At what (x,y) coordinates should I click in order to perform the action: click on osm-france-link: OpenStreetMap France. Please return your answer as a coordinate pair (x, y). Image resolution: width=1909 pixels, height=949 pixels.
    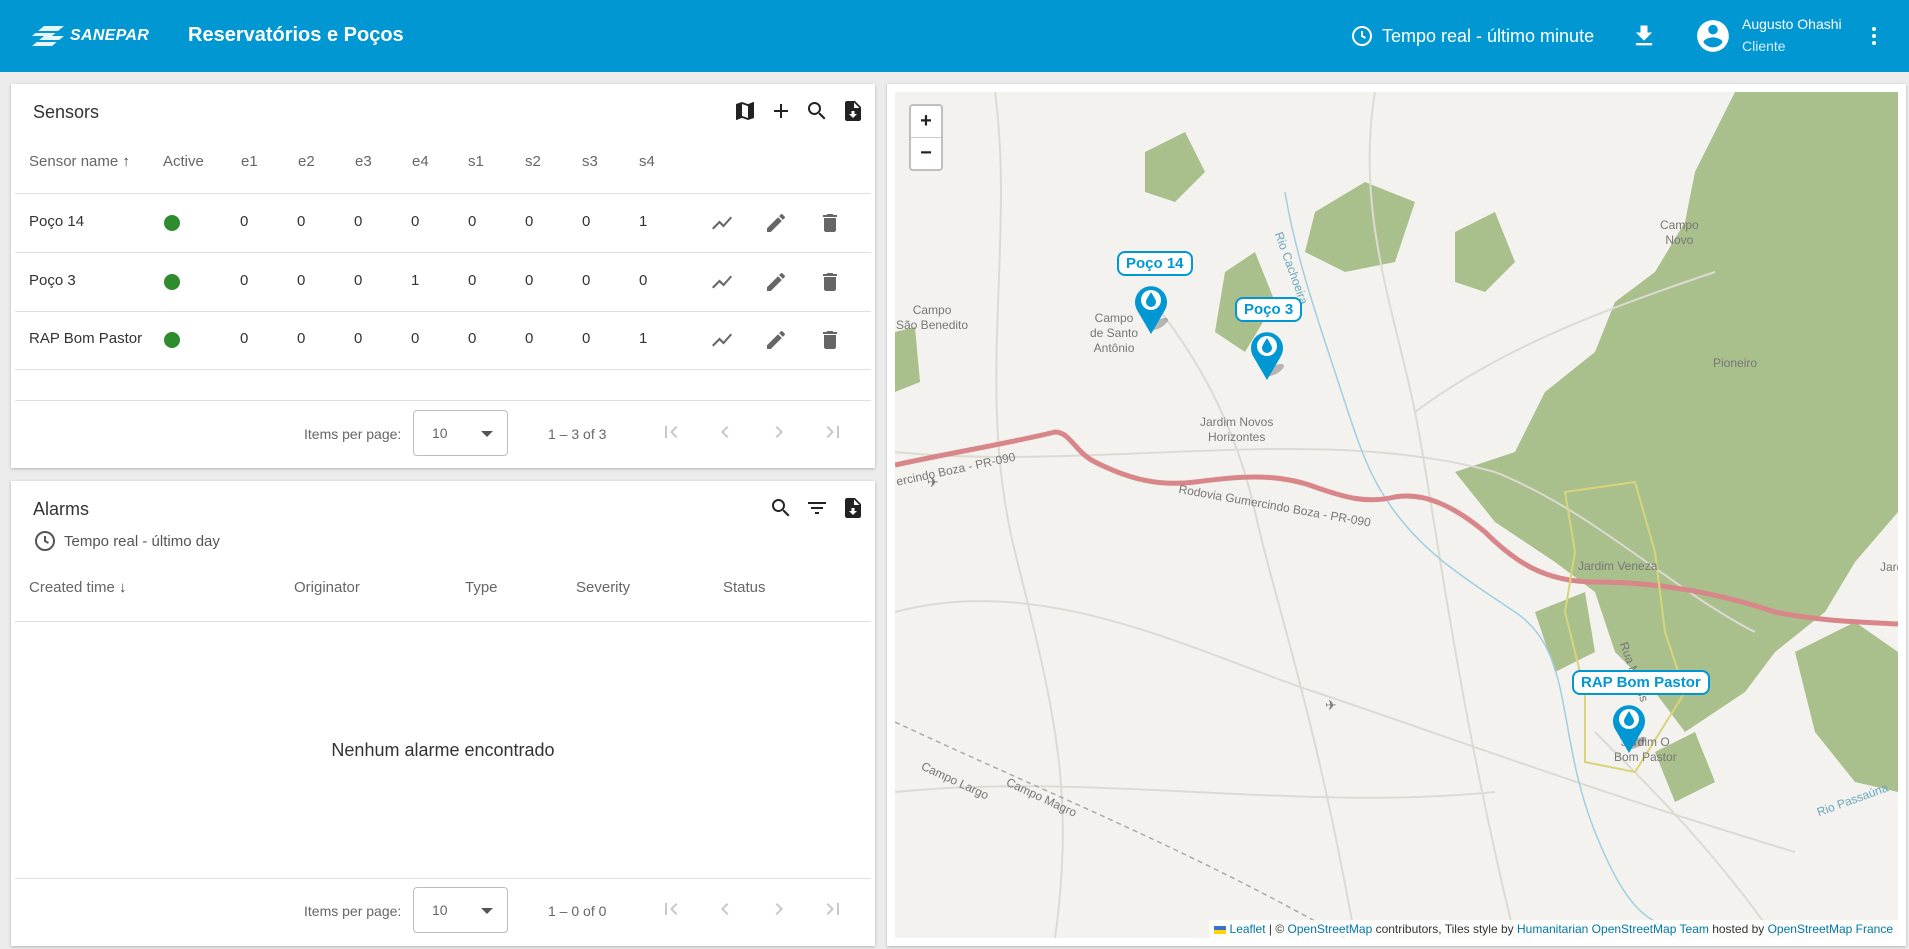
    Looking at the image, I should click on (1830, 929).